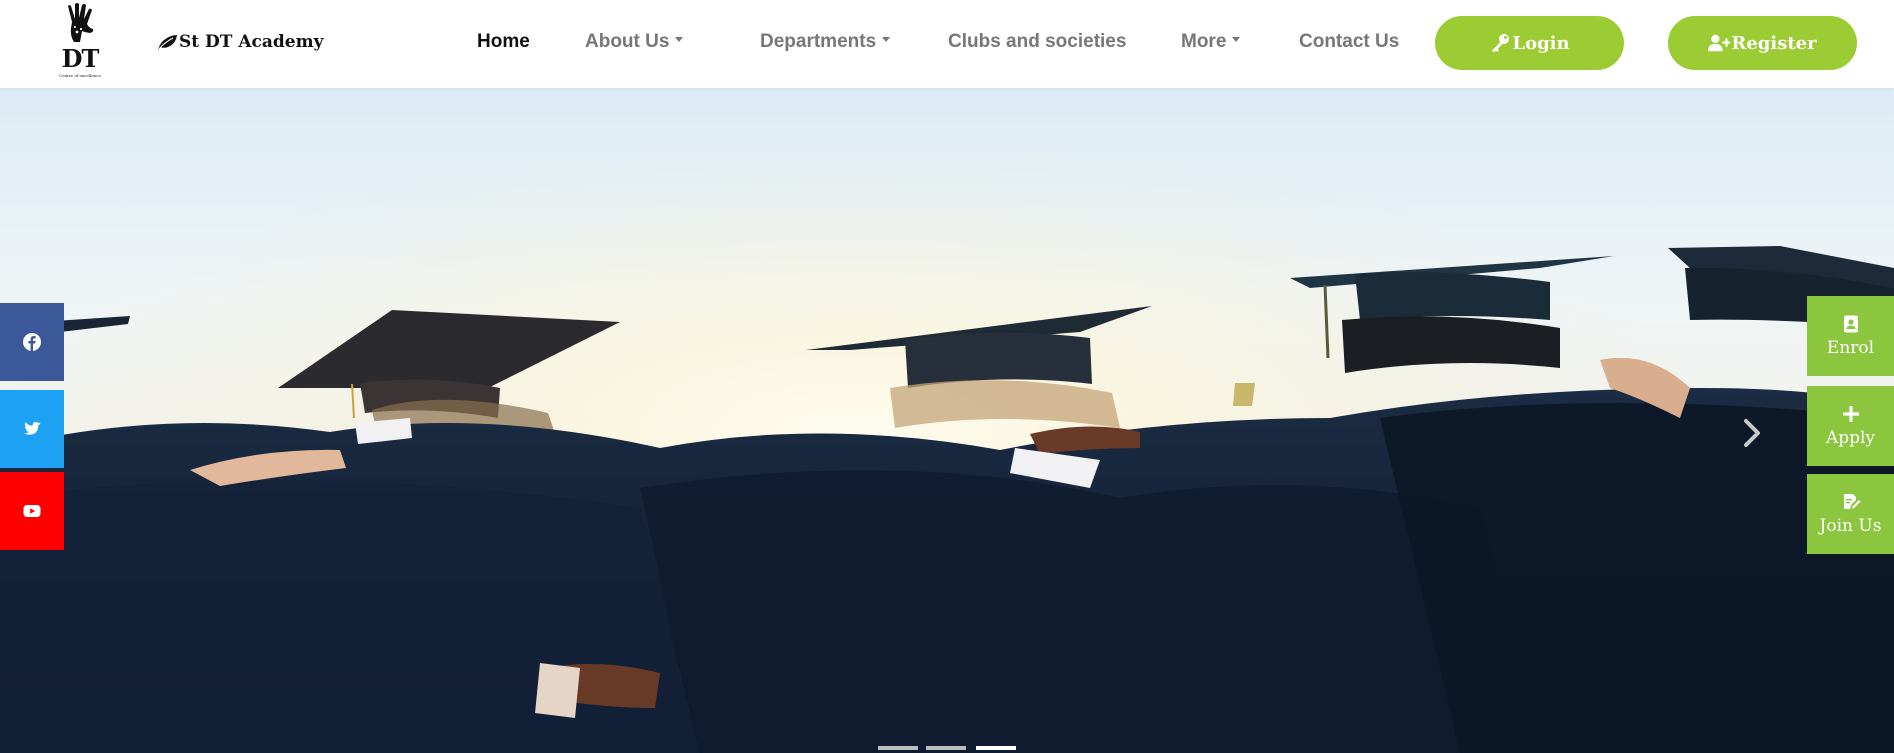 The height and width of the screenshot is (753, 1894). I want to click on nav-departments: Departments, so click(825, 42).